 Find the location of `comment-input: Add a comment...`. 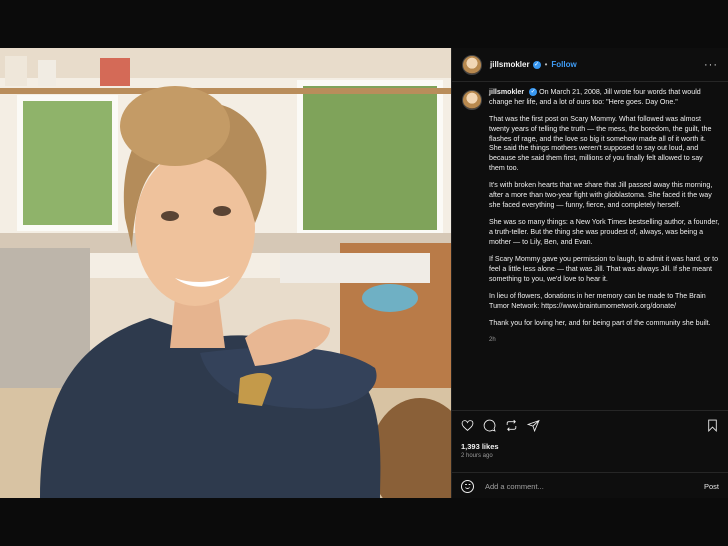

comment-input: Add a comment... is located at coordinates (514, 486).